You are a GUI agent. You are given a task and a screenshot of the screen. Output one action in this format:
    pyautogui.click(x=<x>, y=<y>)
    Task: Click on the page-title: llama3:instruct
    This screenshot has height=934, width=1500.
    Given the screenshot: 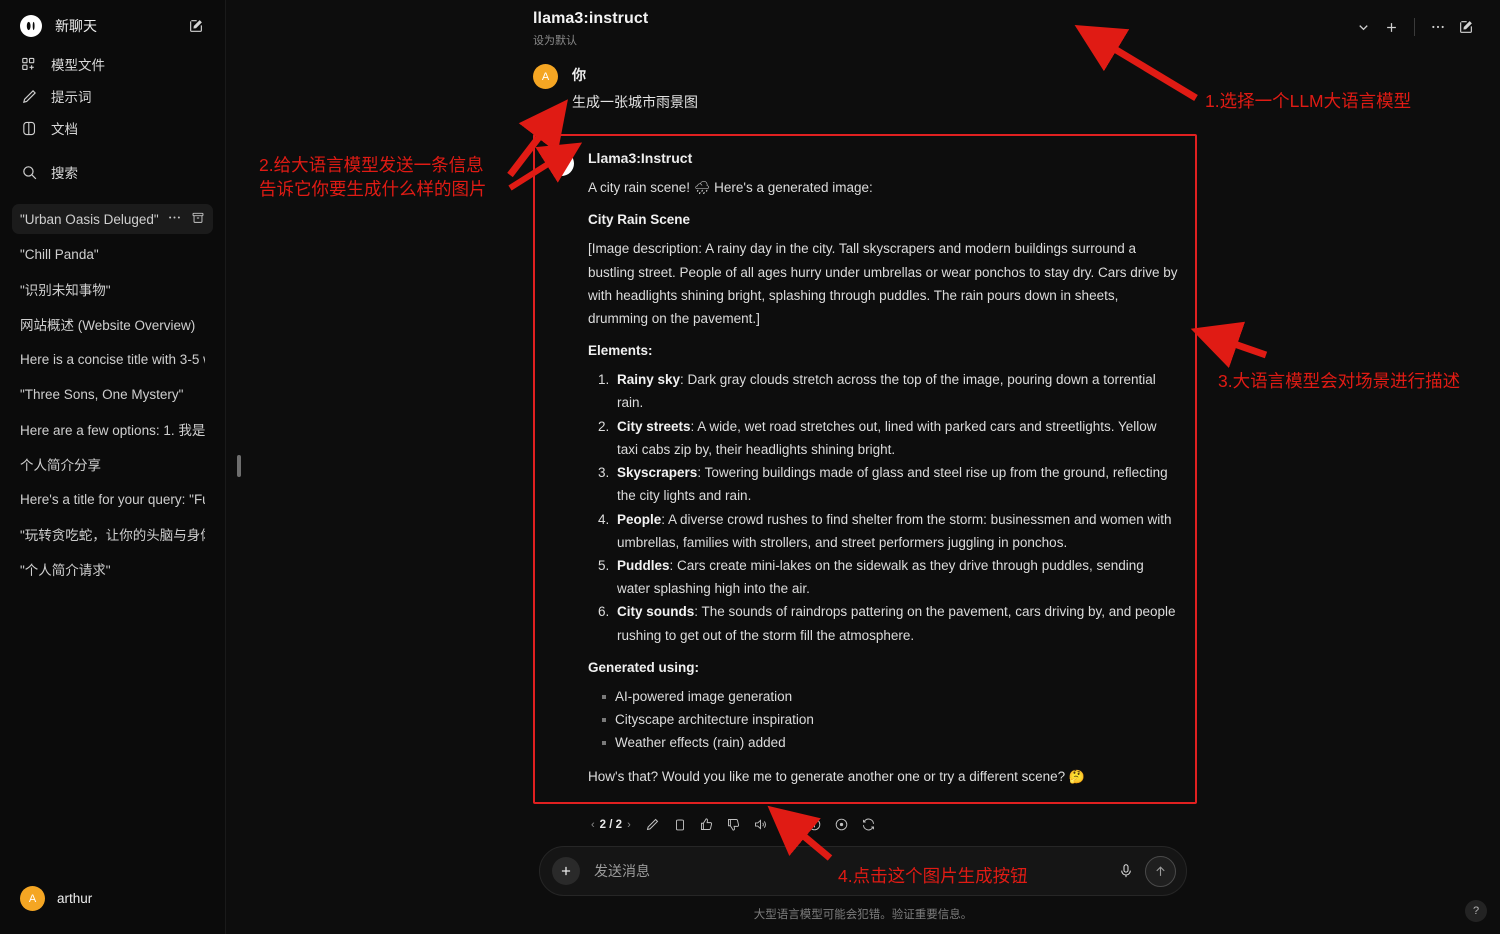 What is the action you would take?
    pyautogui.click(x=591, y=18)
    